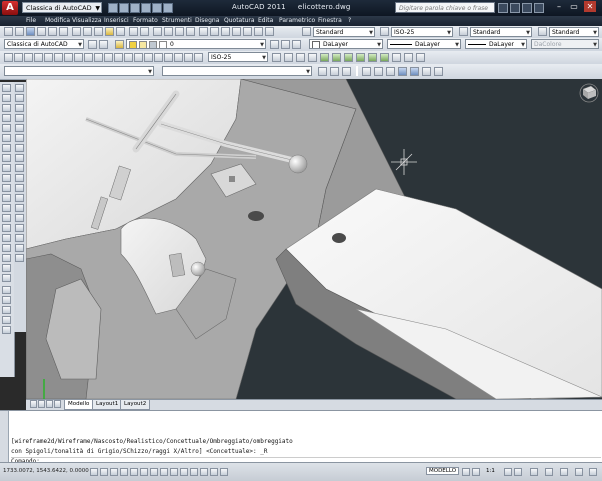 This screenshot has width=602, height=481. I want to click on polar-icon, so click(134, 472).